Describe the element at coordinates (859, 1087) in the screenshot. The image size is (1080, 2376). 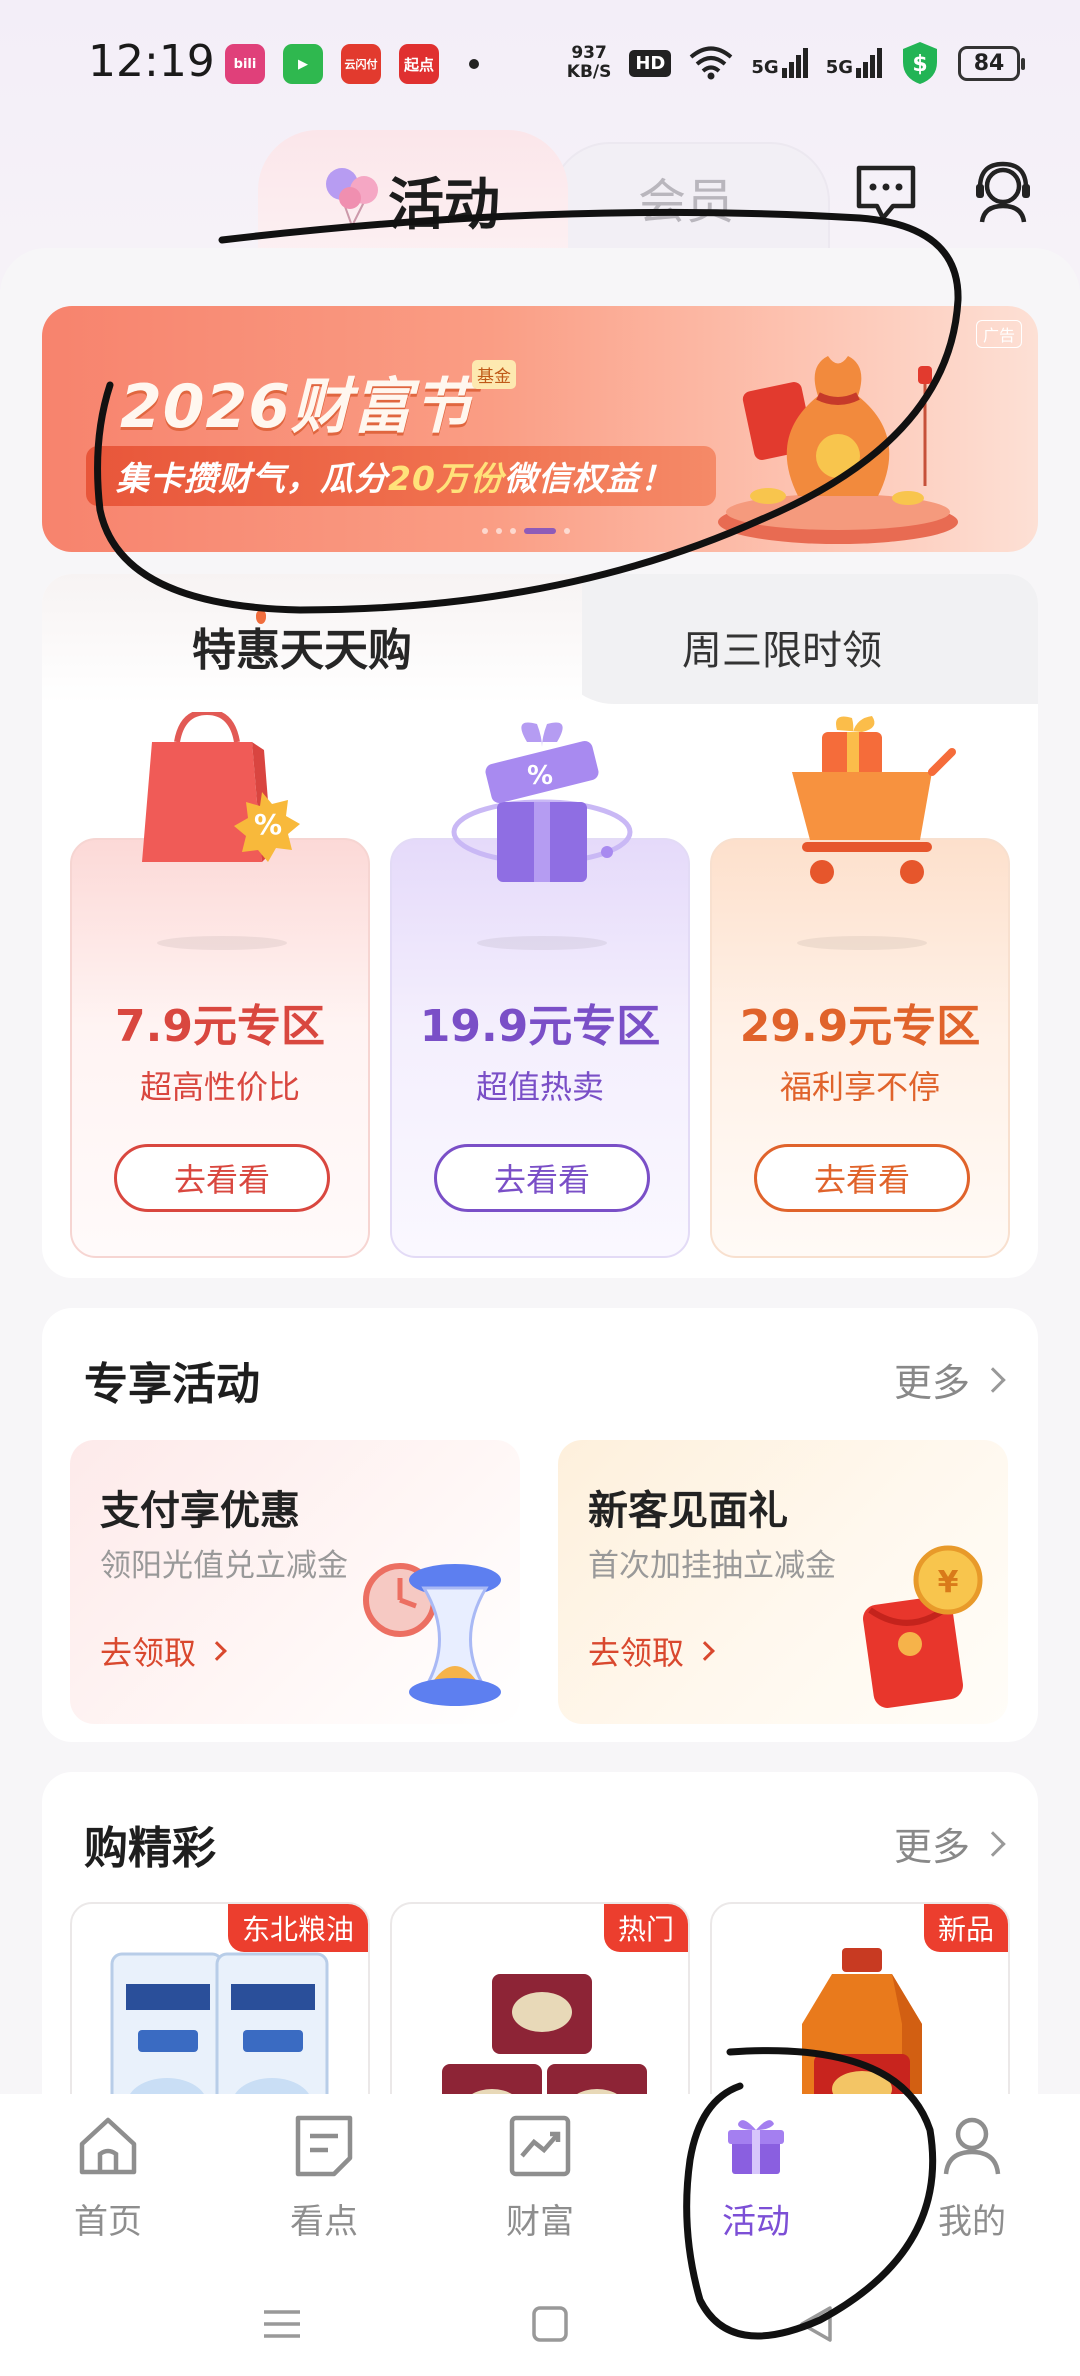
I see `deal-description: 福利享不停` at that location.